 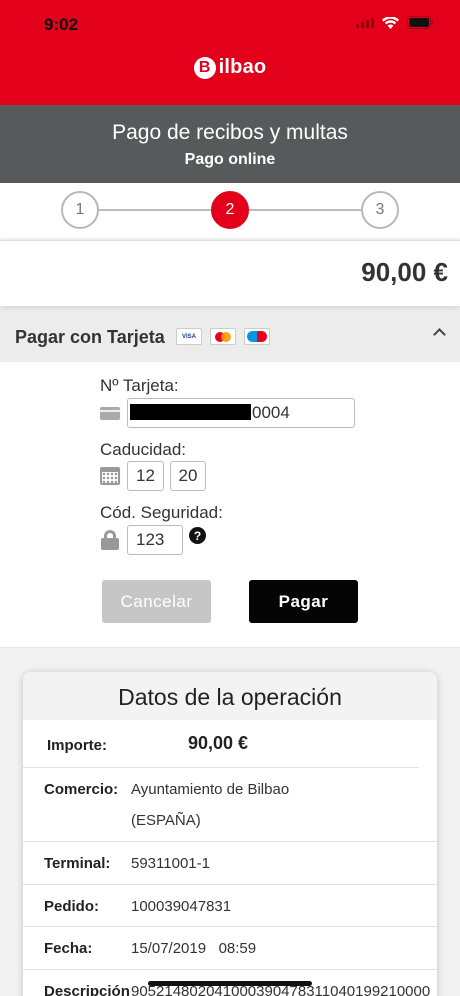 I want to click on status-icons, so click(x=395, y=22).